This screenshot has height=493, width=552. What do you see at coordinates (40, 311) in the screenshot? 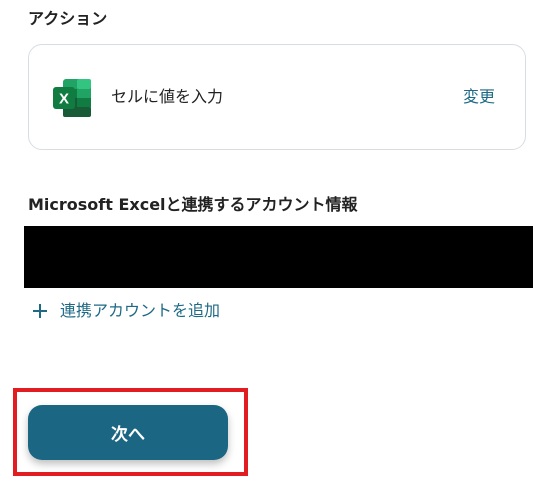
I see `plus-icon` at bounding box center [40, 311].